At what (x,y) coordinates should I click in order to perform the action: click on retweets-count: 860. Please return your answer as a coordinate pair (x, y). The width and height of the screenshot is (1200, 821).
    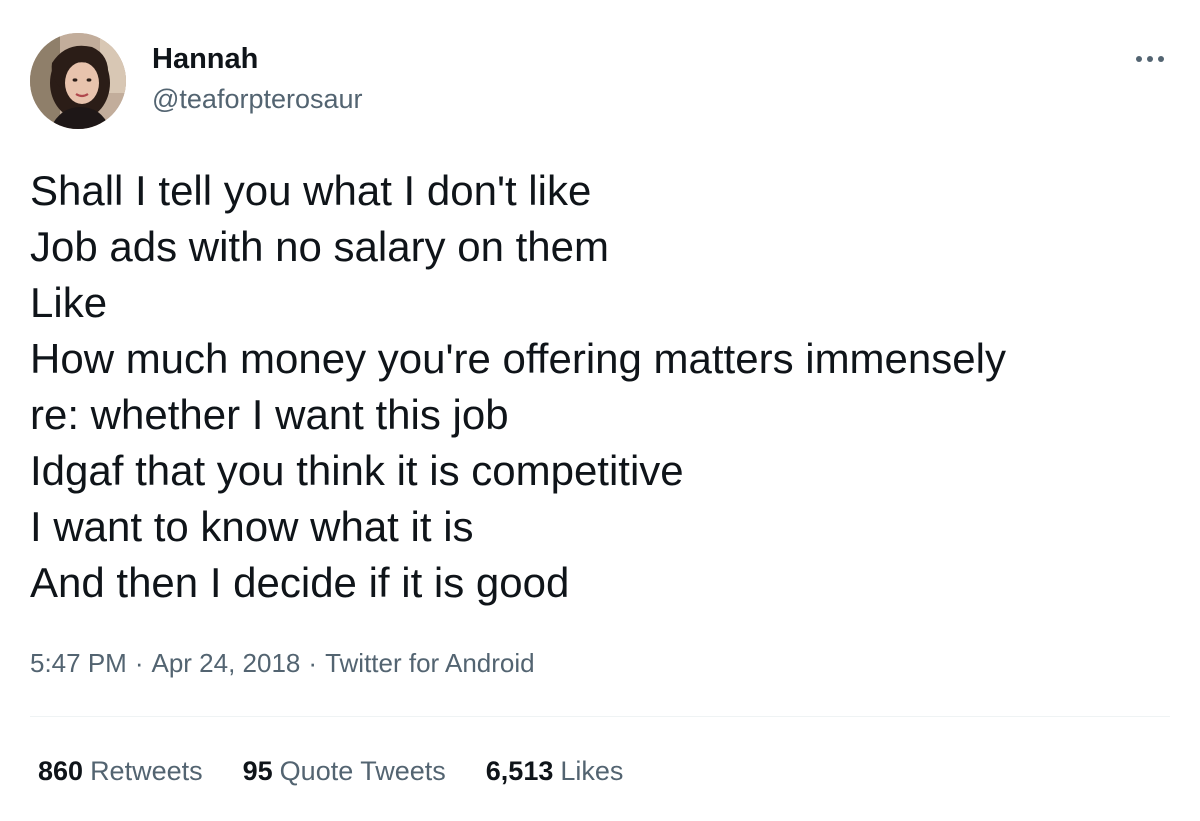
    Looking at the image, I should click on (61, 771).